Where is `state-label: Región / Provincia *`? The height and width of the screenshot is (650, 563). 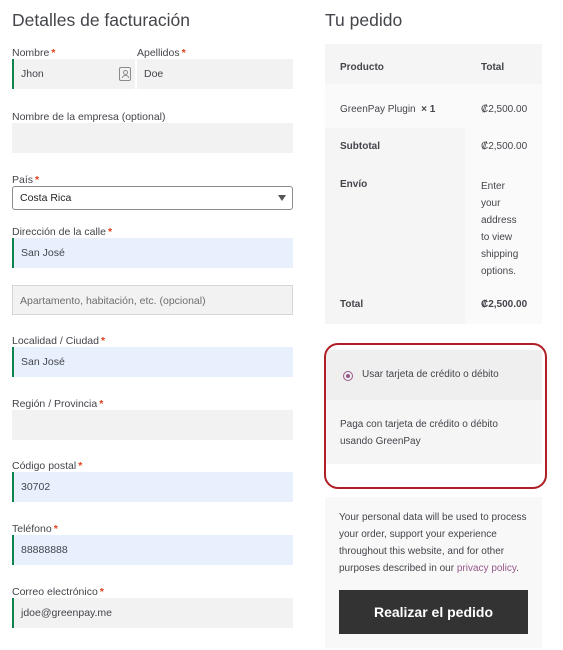 state-label: Región / Provincia * is located at coordinates (58, 404).